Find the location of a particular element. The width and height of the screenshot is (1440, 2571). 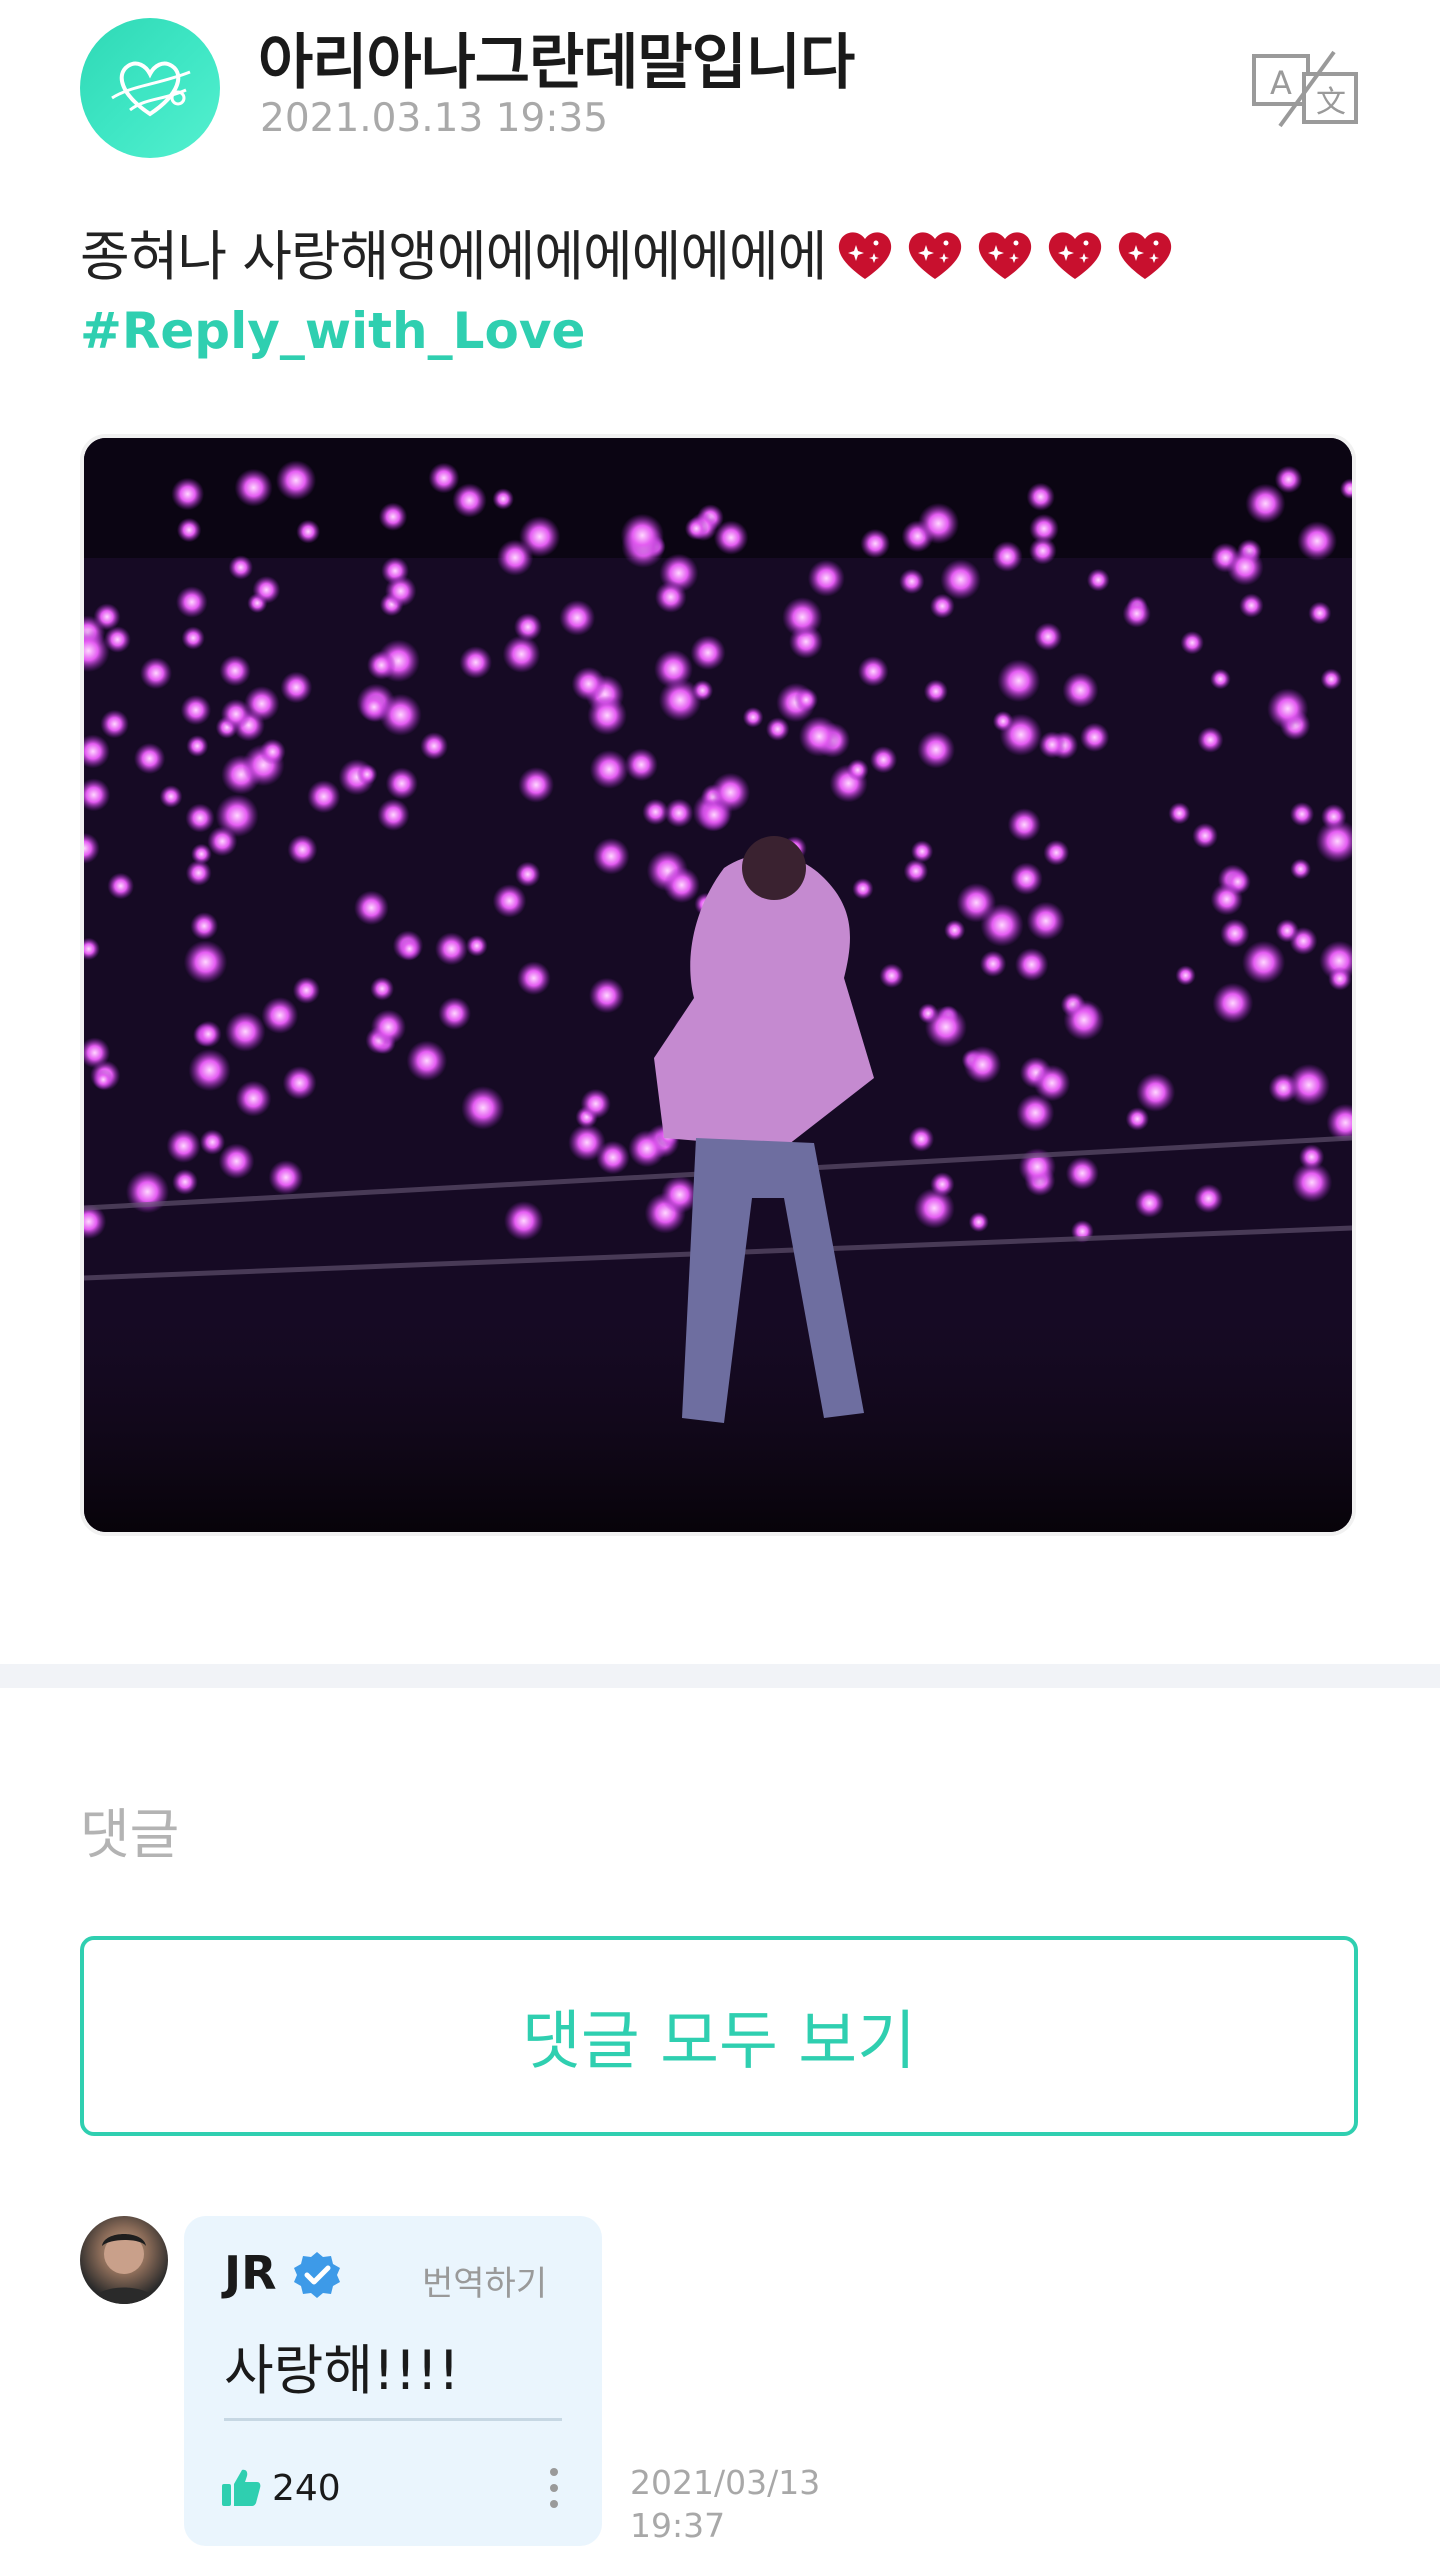

translate-icon: A 文 is located at coordinates (1305, 90).